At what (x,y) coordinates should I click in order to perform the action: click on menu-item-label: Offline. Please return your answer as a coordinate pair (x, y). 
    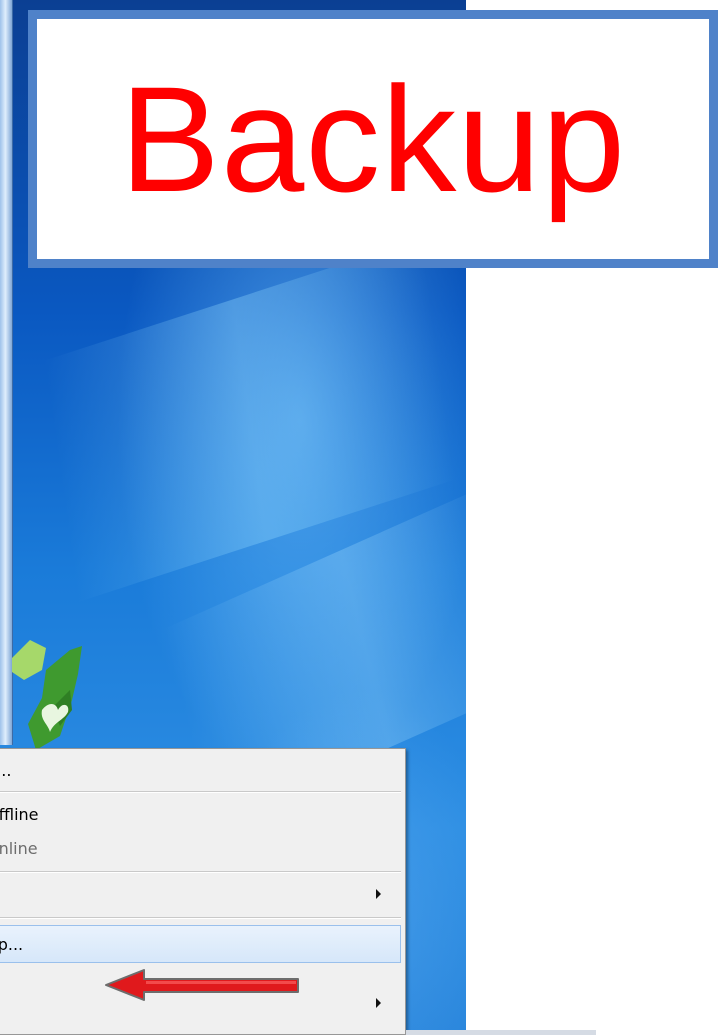
    Looking at the image, I should click on (19, 814).